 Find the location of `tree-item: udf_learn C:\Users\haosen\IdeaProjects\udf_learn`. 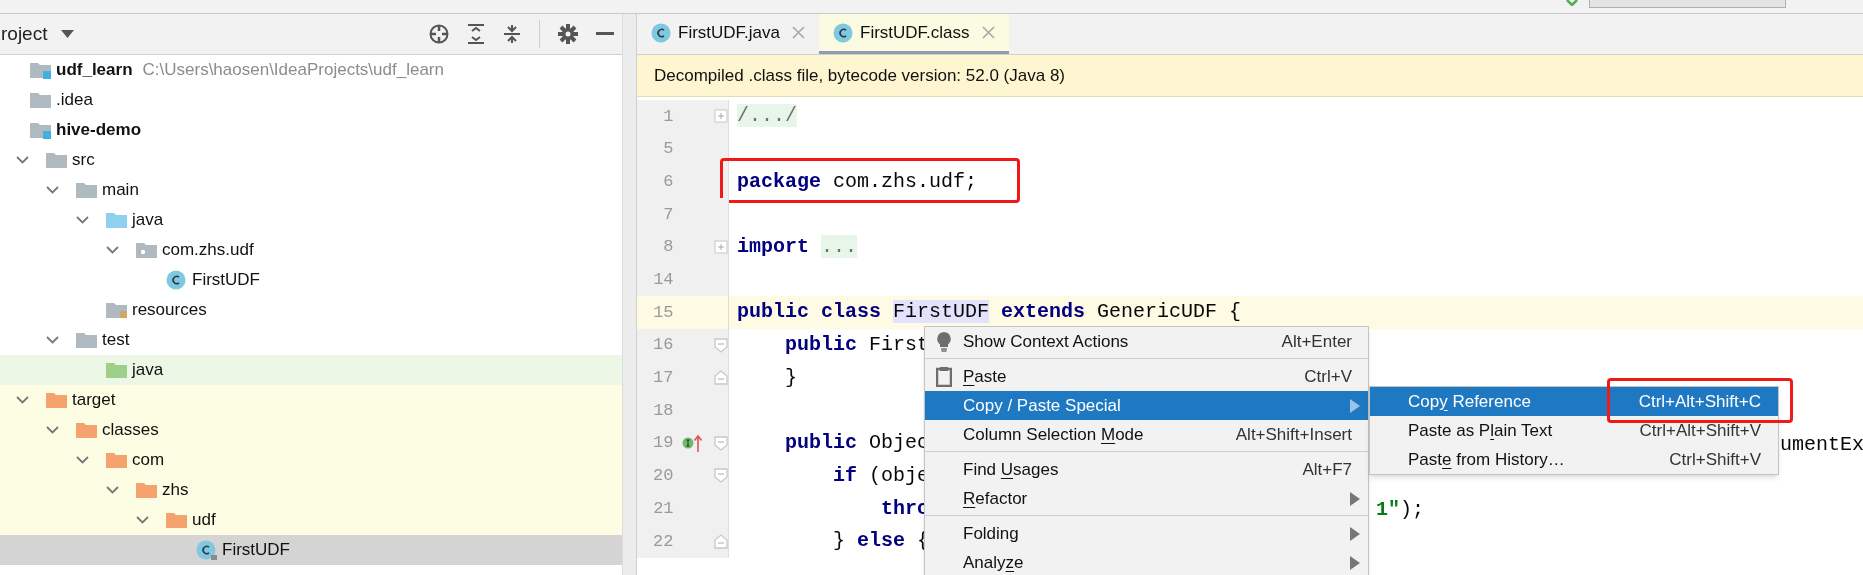

tree-item: udf_learn C:\Users\haosen\IdeaProjects\udf_learn is located at coordinates (311, 70).